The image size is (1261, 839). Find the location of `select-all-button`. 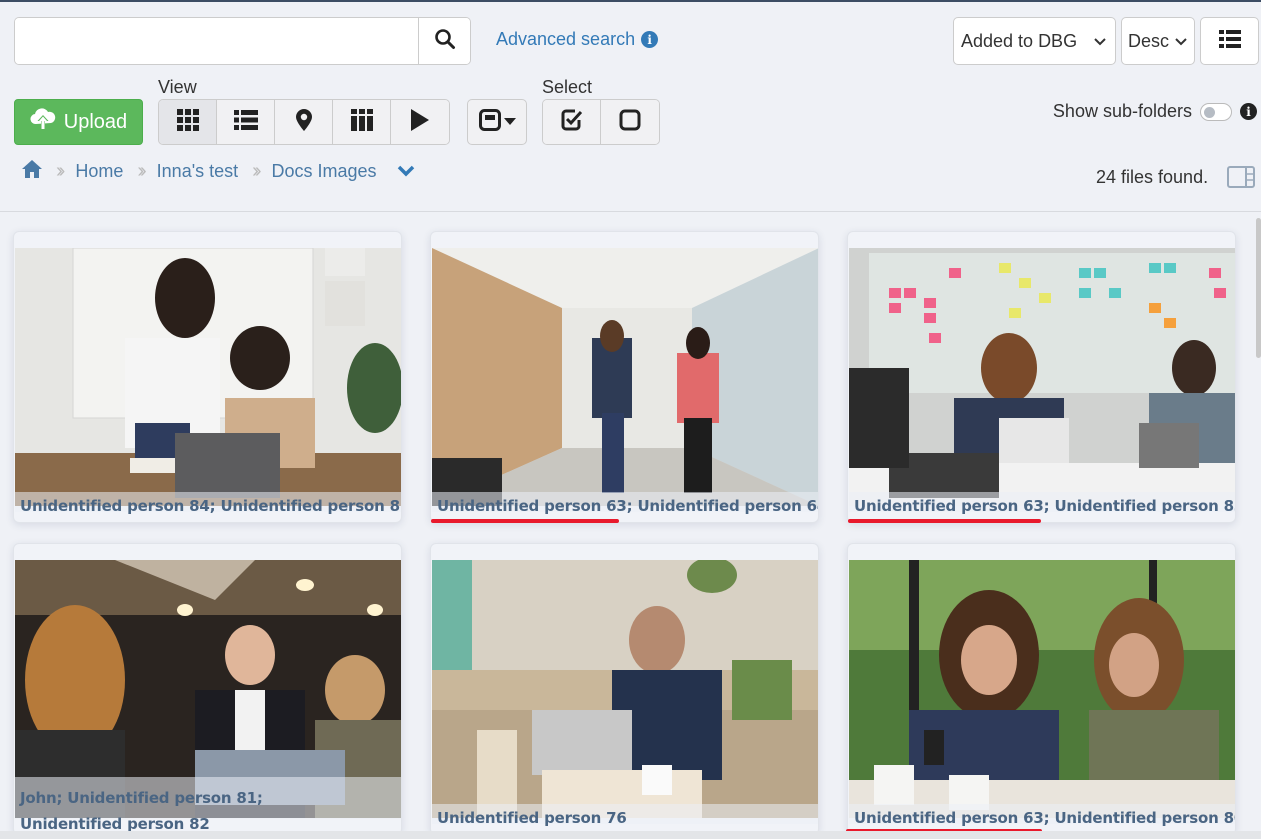

select-all-button is located at coordinates (572, 122).